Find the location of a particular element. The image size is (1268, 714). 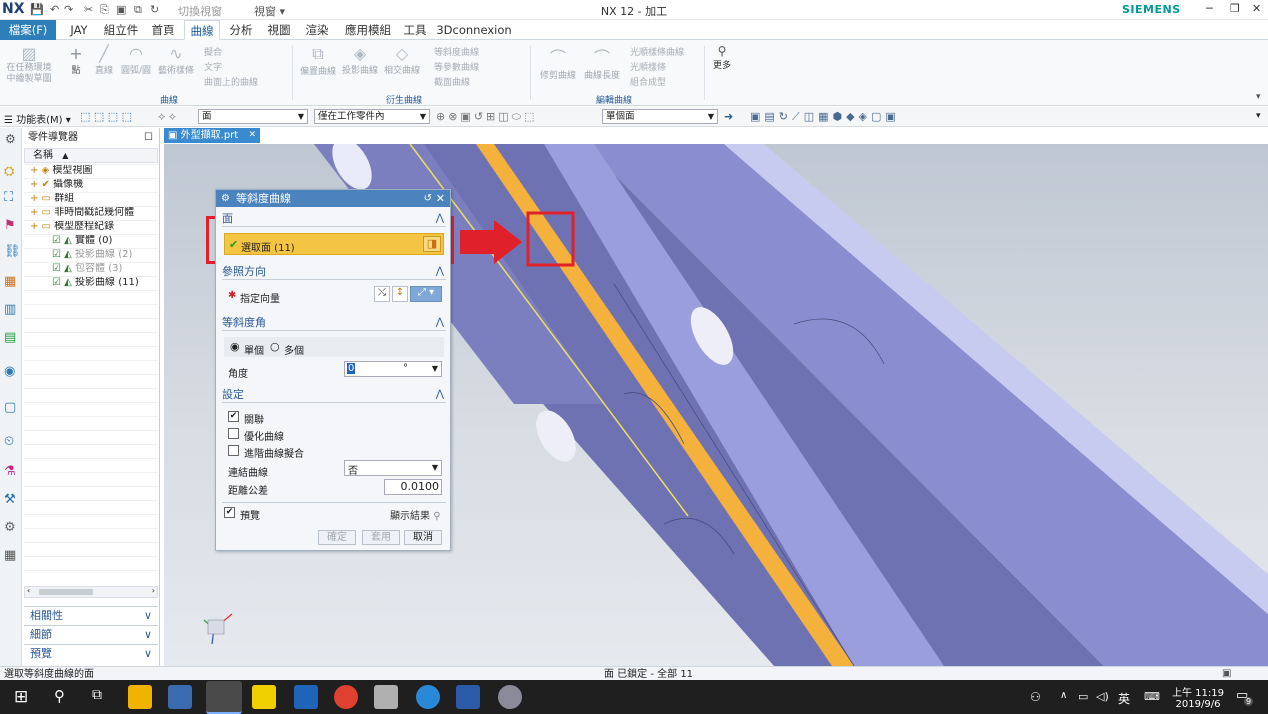

radio-single: ◉ is located at coordinates (235, 346).